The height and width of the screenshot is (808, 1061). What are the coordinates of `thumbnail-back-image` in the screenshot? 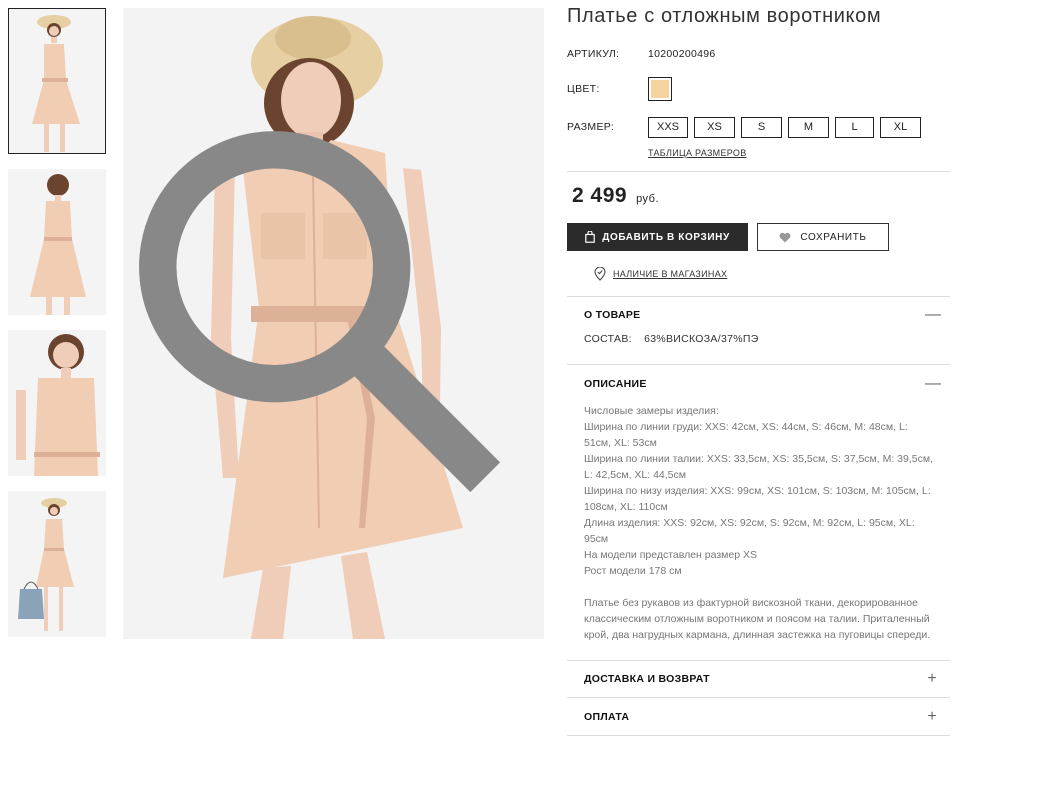 It's located at (57, 242).